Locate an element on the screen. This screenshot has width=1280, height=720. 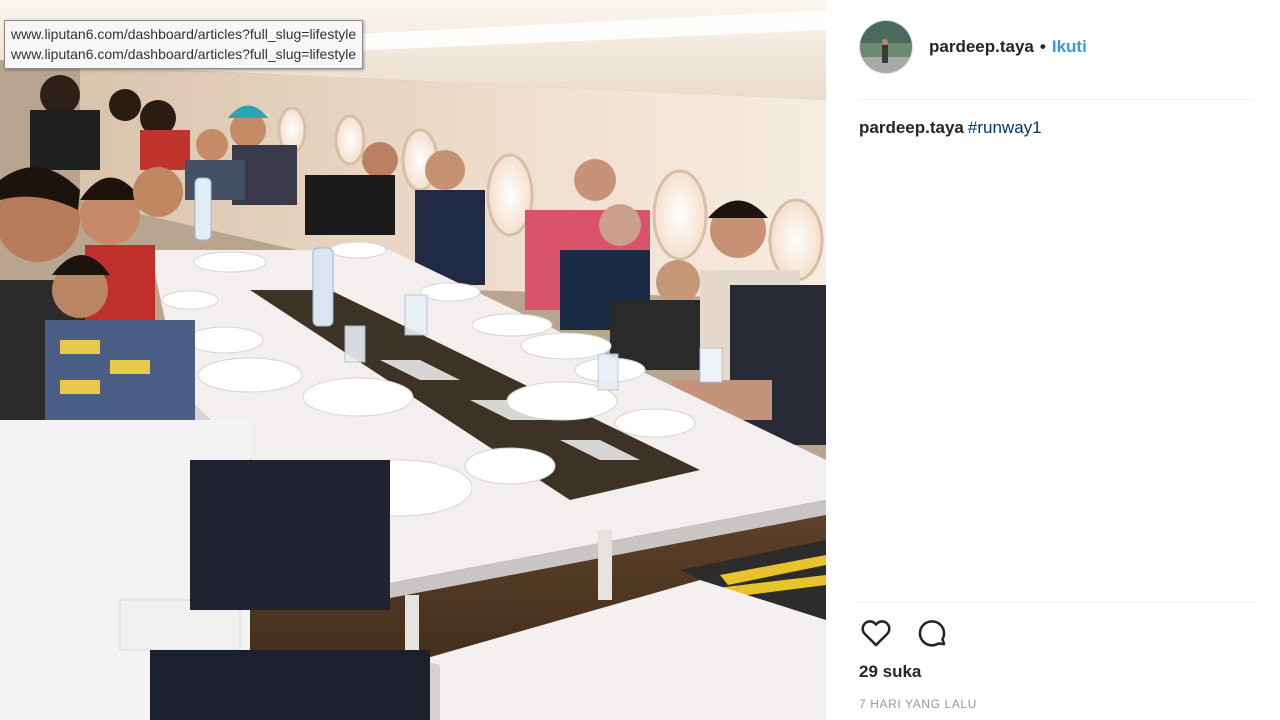
likes-count: 29 suka is located at coordinates (890, 672).